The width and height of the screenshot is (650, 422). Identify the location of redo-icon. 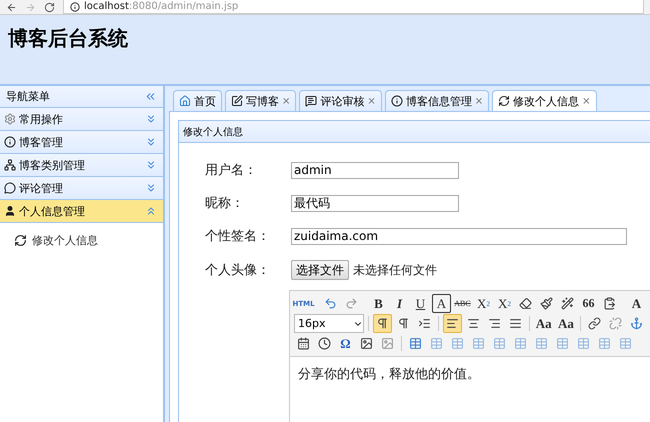
(351, 303).